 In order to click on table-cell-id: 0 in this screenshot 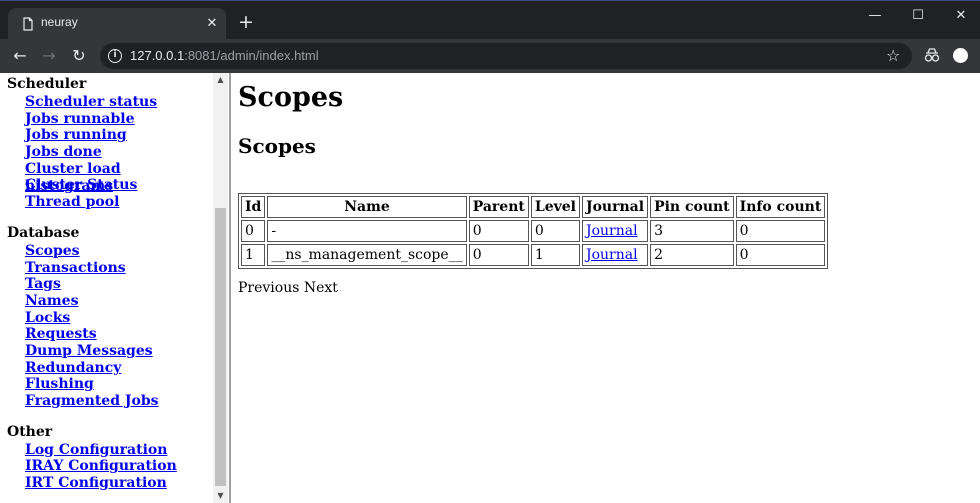, I will do `click(253, 231)`.